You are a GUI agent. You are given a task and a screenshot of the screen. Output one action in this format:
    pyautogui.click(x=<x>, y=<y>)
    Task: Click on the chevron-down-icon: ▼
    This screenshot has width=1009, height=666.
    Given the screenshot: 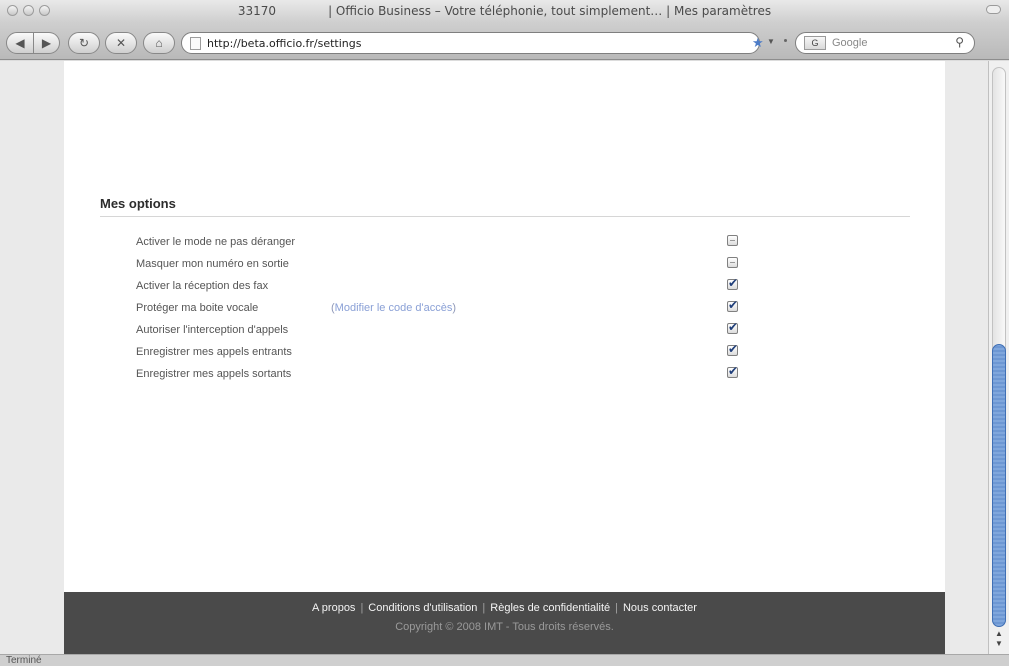 What is the action you would take?
    pyautogui.click(x=771, y=41)
    